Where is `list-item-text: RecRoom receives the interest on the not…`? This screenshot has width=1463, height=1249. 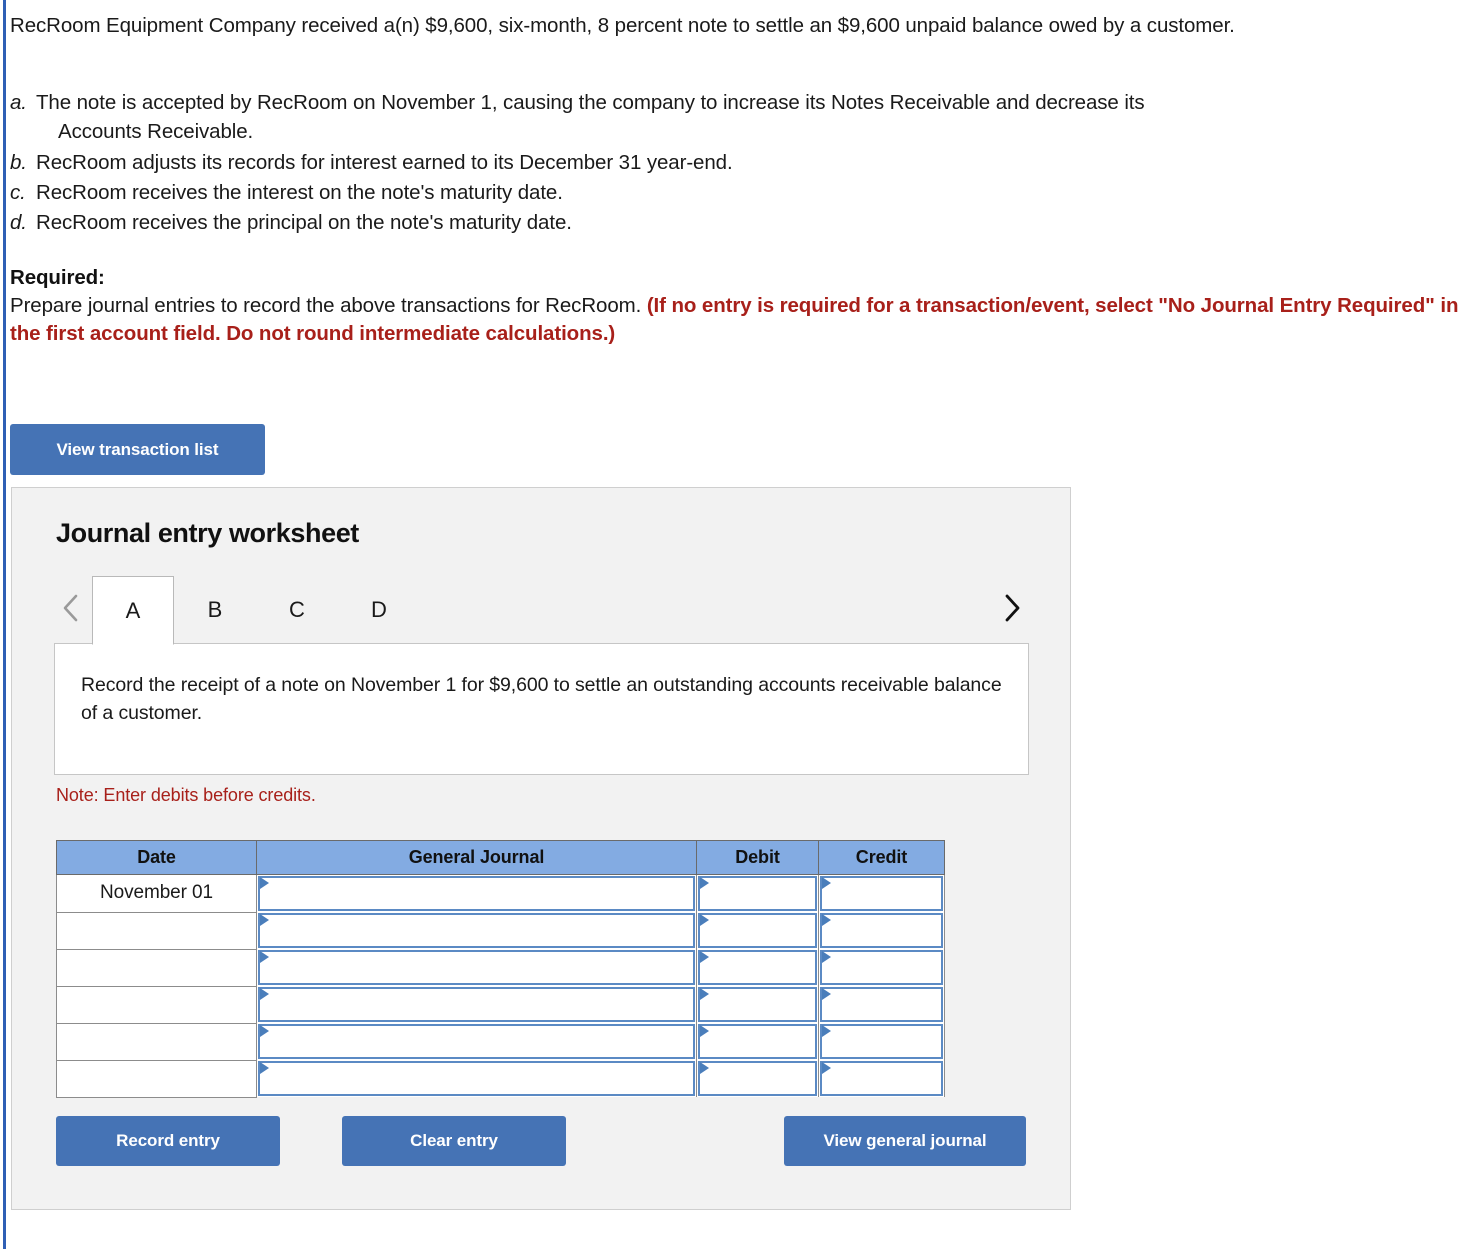 list-item-text: RecRoom receives the interest on the not… is located at coordinates (299, 192).